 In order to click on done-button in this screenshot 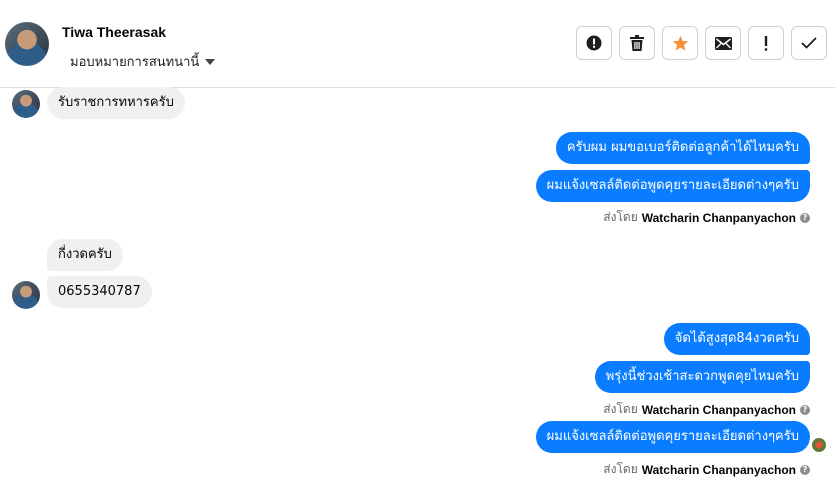, I will do `click(809, 43)`.